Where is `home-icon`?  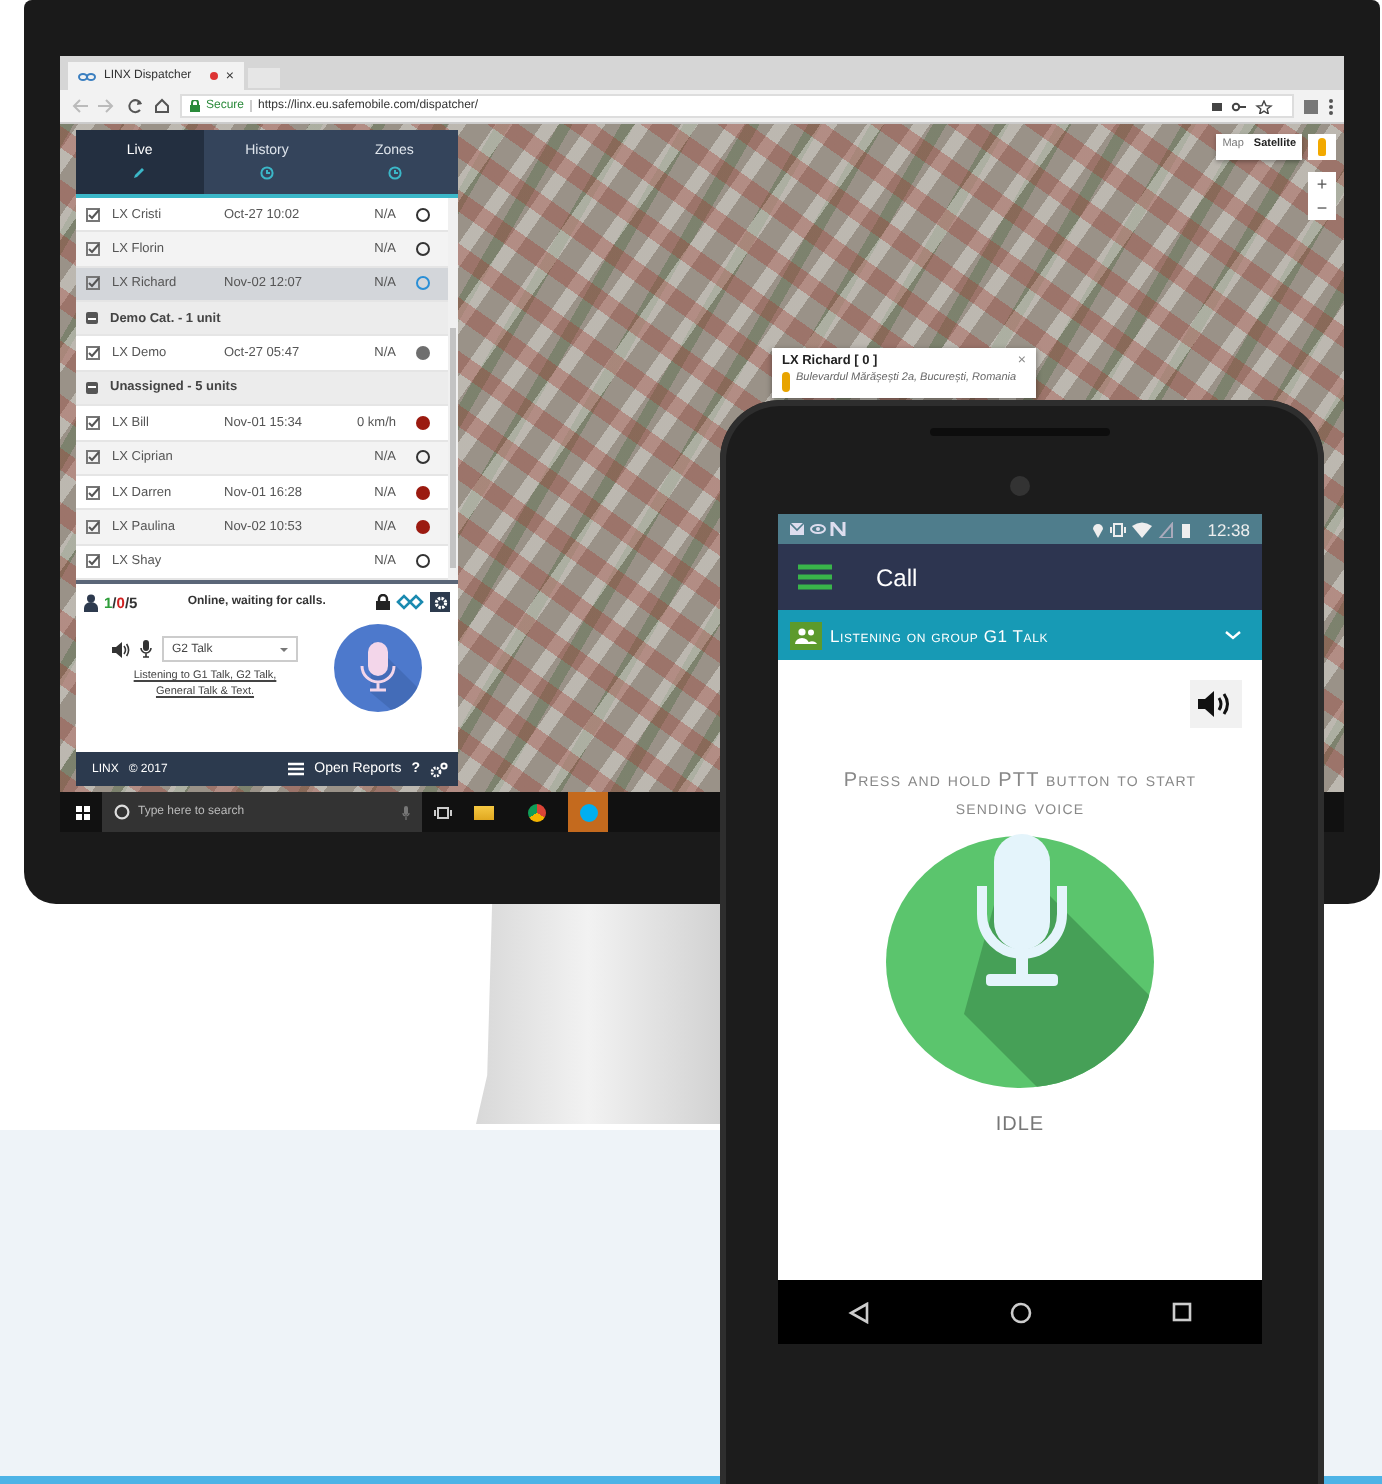 home-icon is located at coordinates (162, 106).